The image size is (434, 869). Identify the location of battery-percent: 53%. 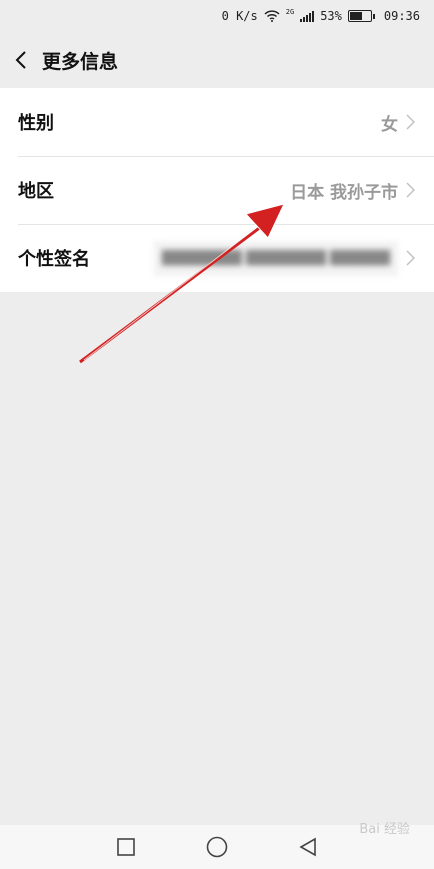
(331, 16).